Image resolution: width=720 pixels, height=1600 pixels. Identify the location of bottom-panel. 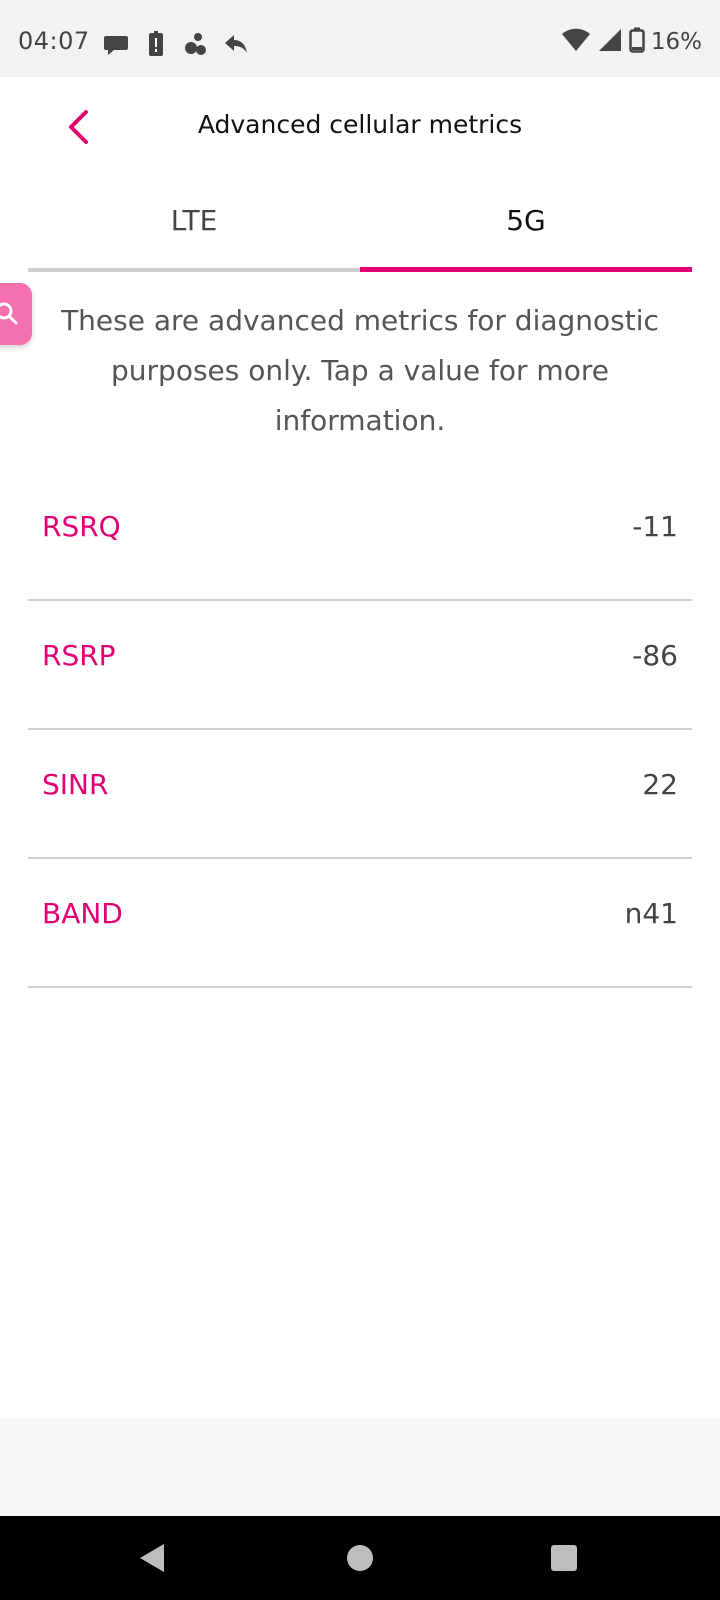
(360, 1467).